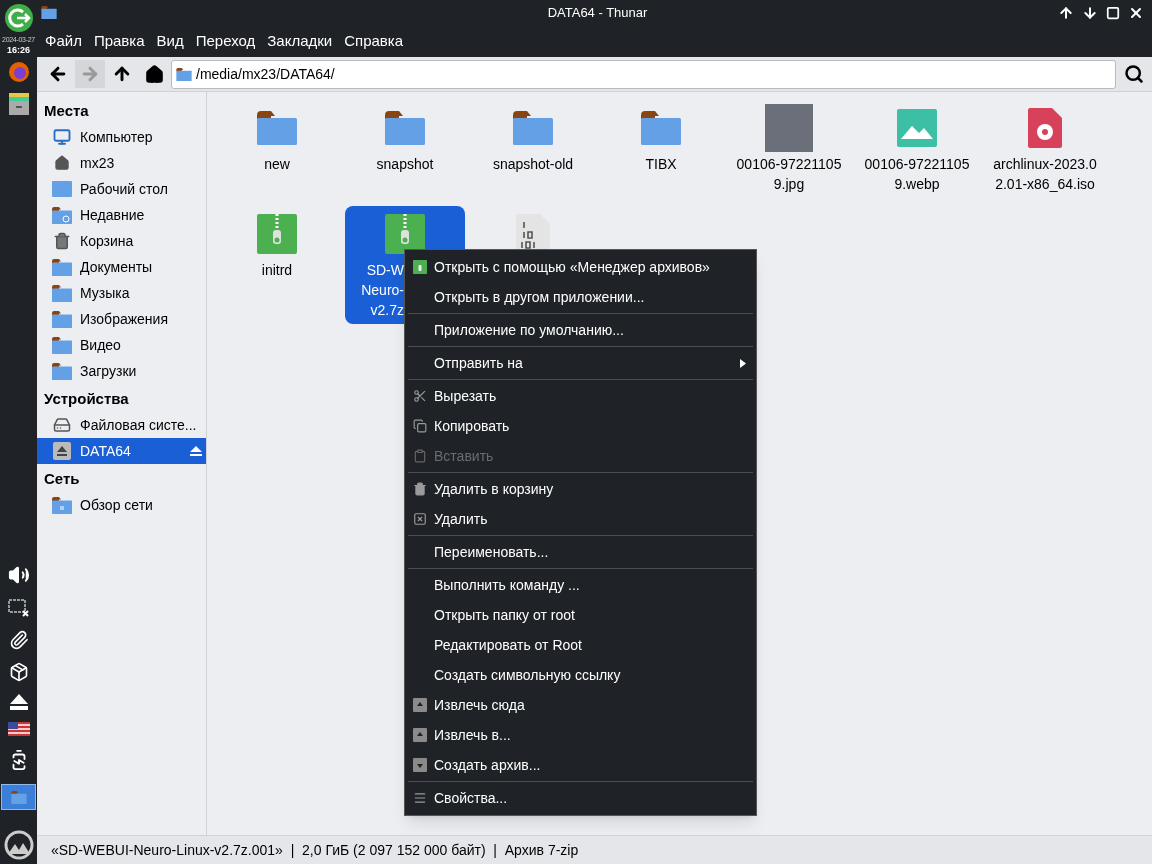 This screenshot has width=1152, height=864. Describe the element at coordinates (315, 850) in the screenshot. I see `status-text: «SD-WEBUI-Neuro-Linux-v2.7z.001» | 2,0 ГиБ (2 097 152 000 байт) | Архив 7-zip` at that location.